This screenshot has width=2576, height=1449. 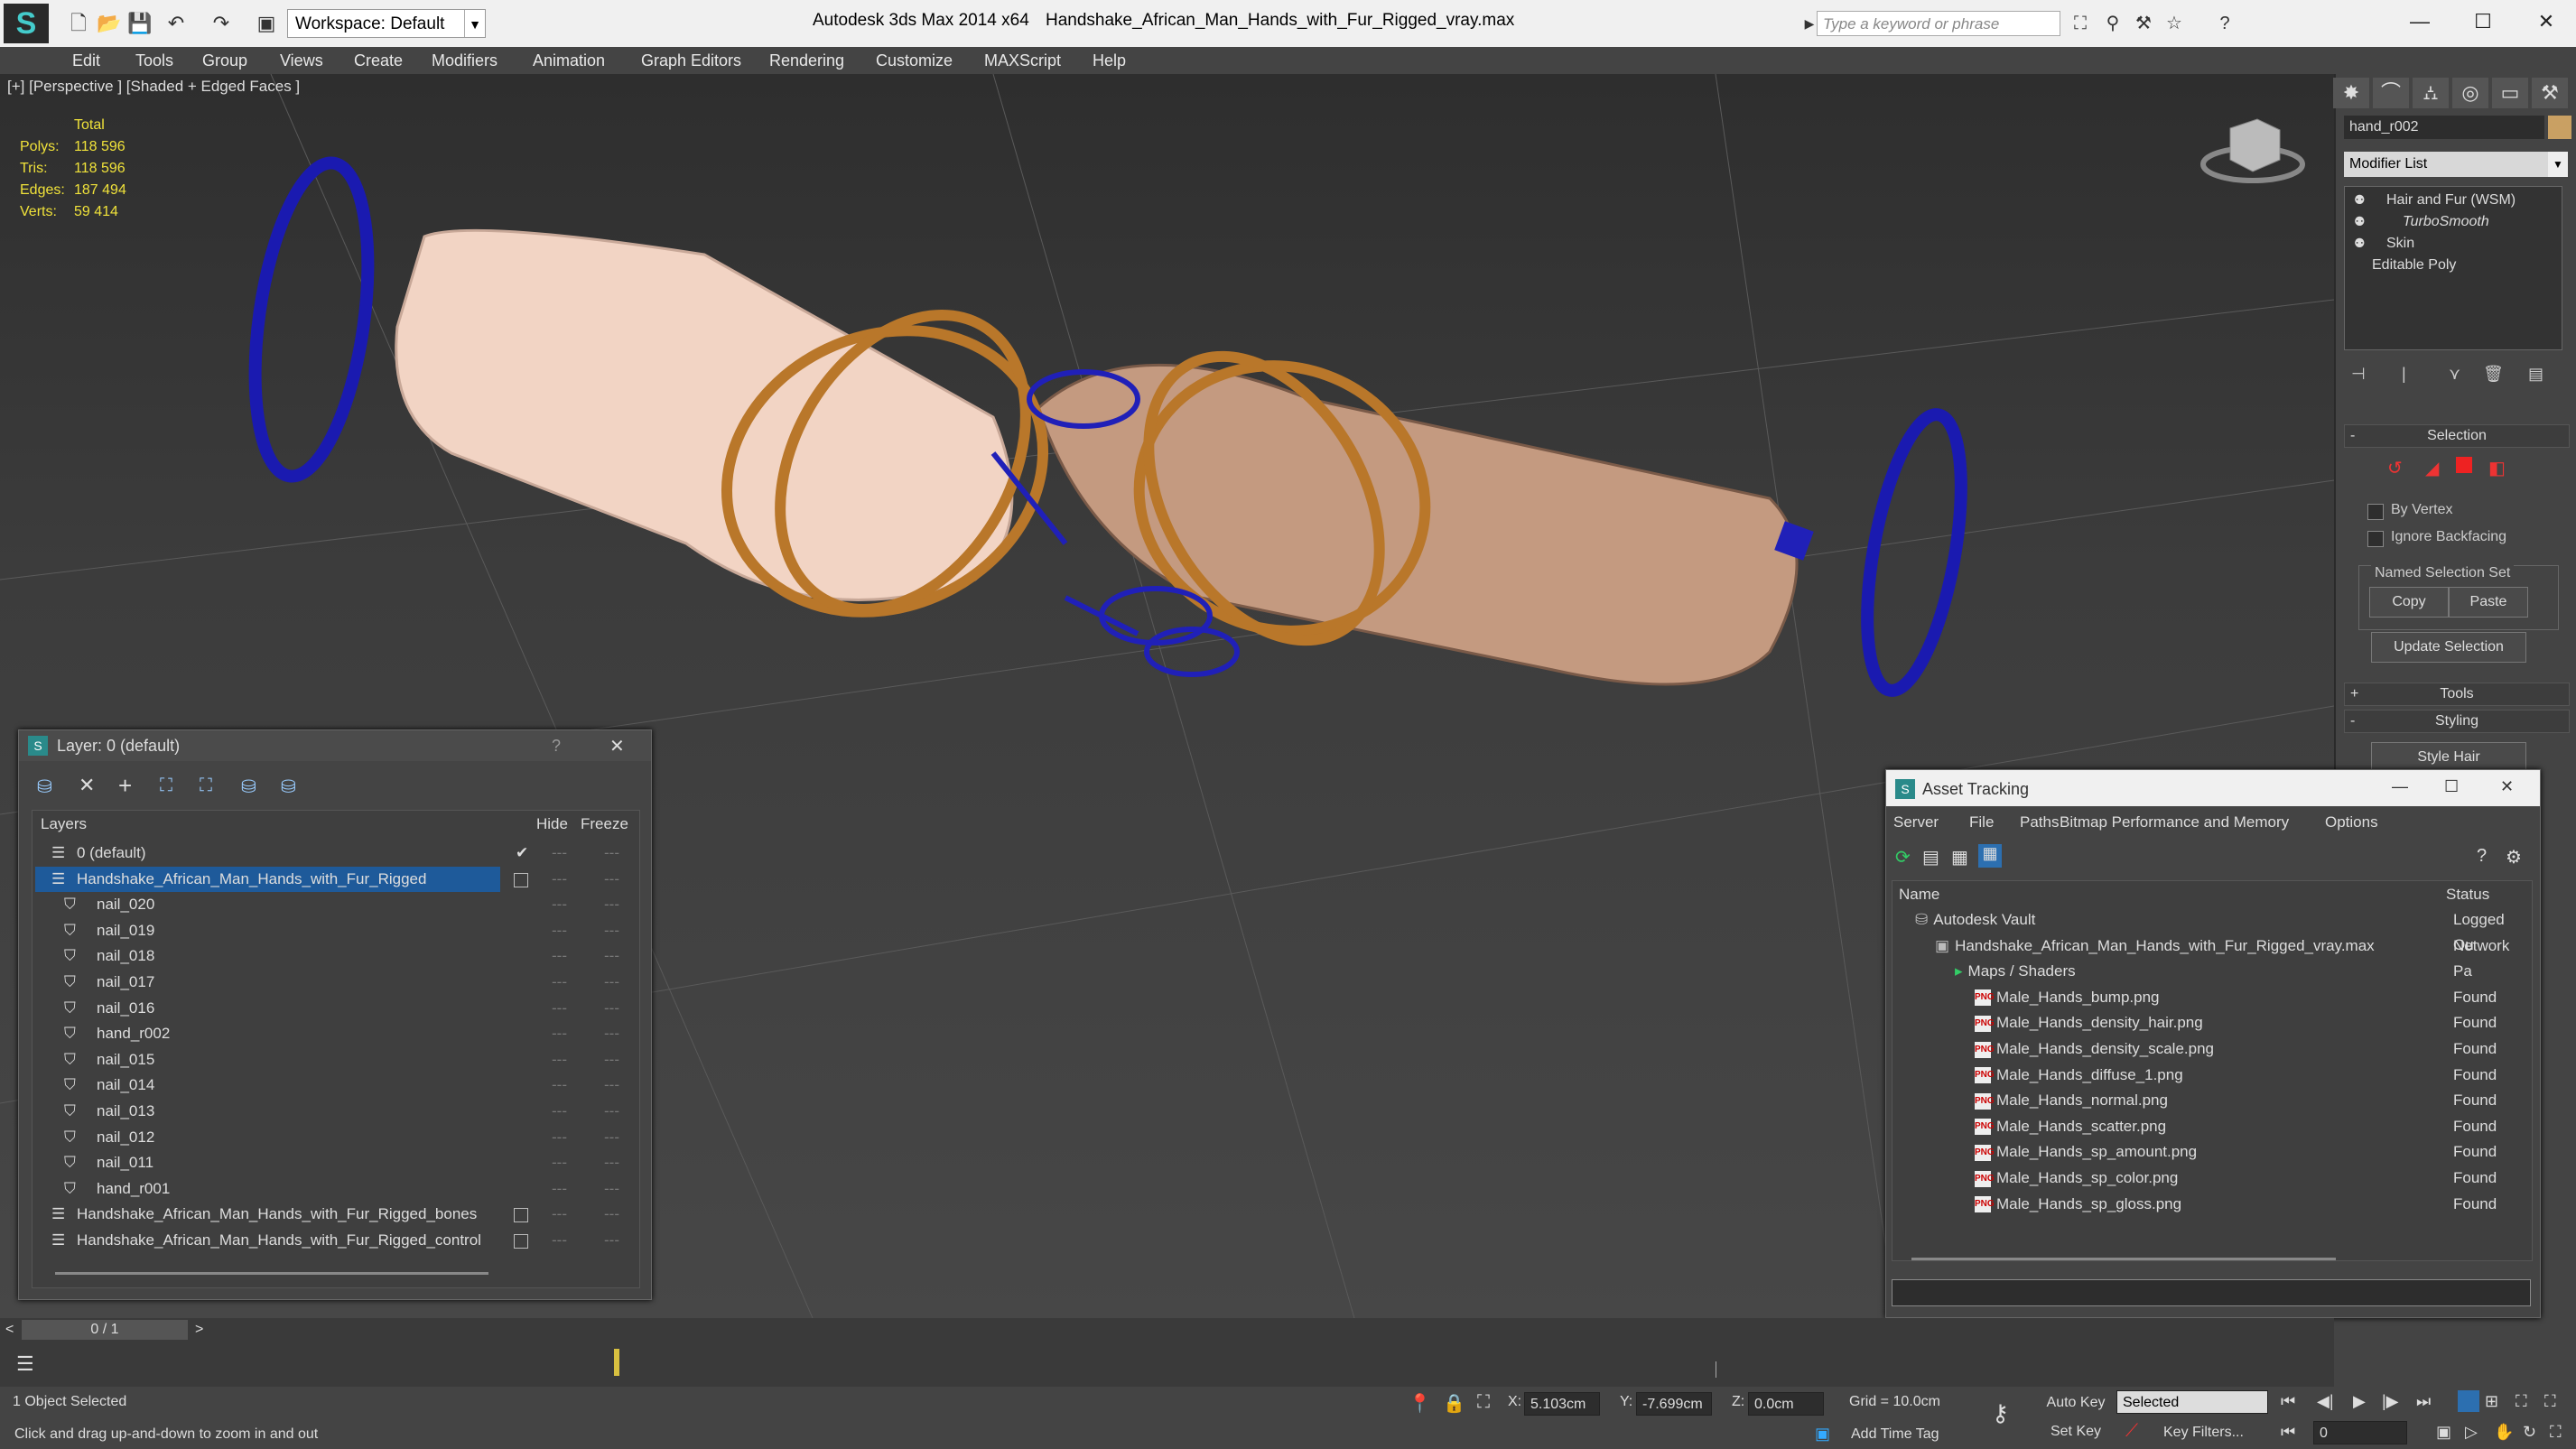 What do you see at coordinates (64, 824) in the screenshot?
I see `column-layers: Layers` at bounding box center [64, 824].